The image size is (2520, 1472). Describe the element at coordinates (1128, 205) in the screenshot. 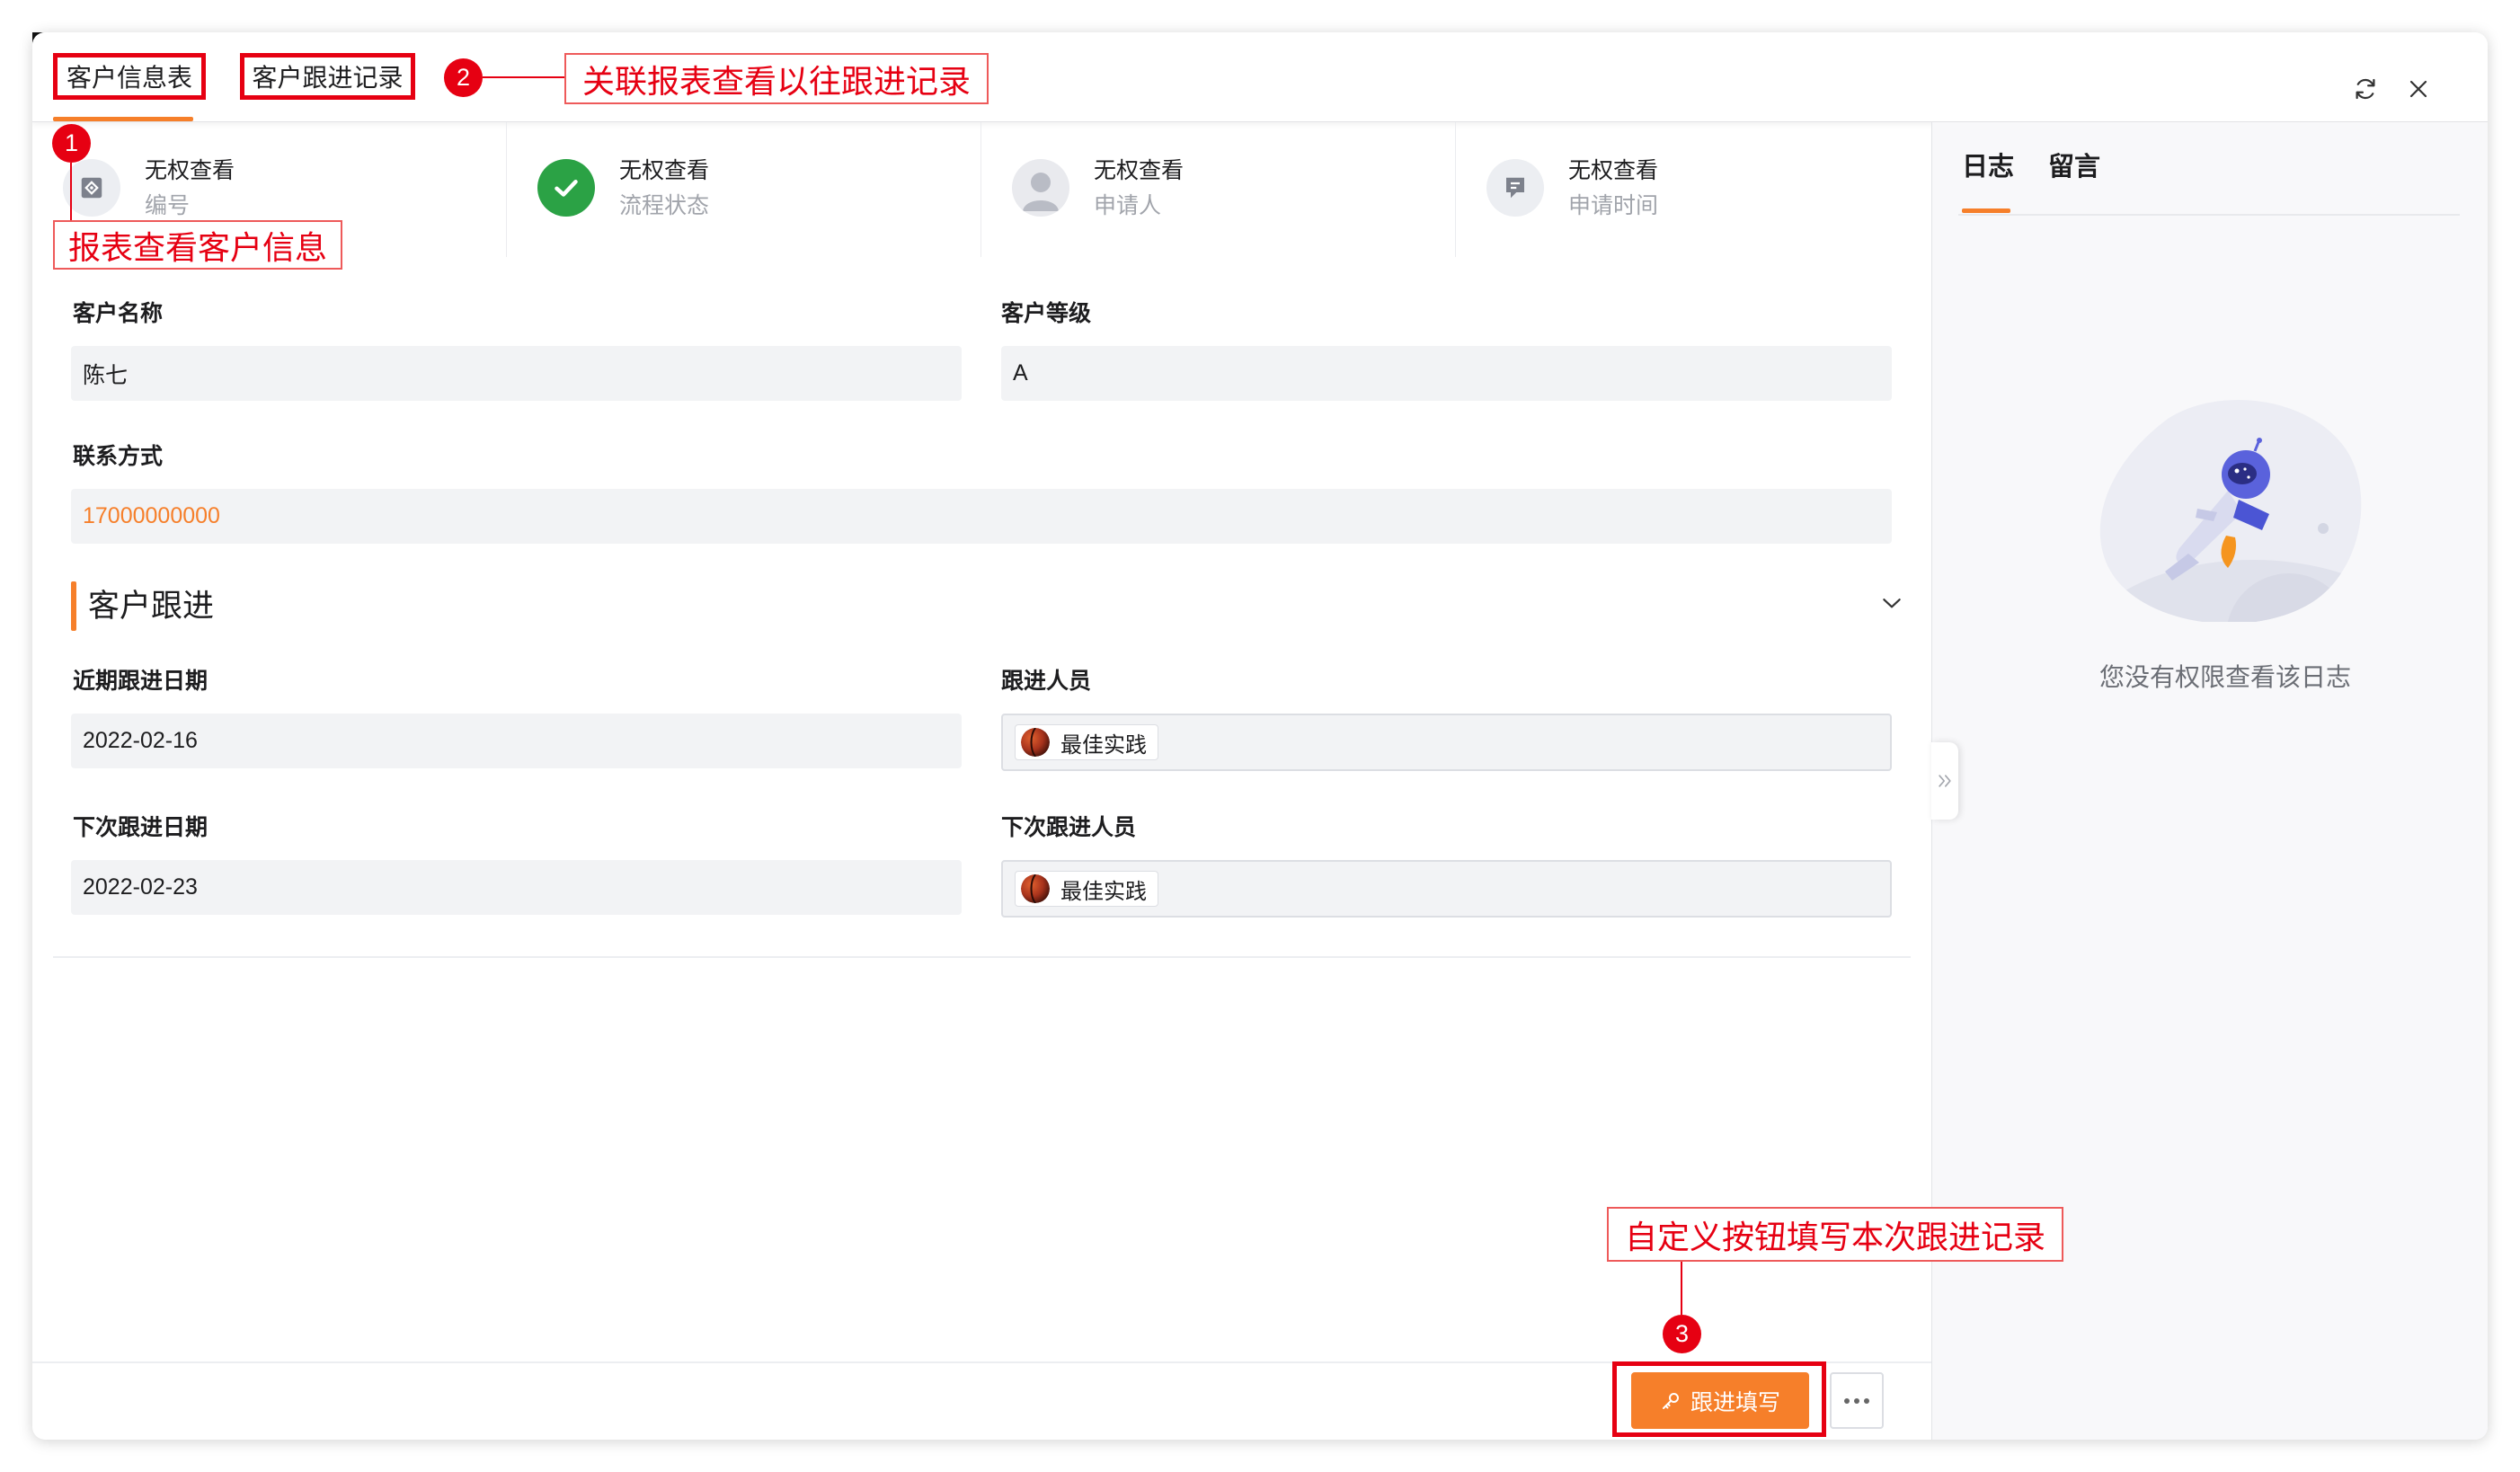

I see `process-label: 申请人` at that location.